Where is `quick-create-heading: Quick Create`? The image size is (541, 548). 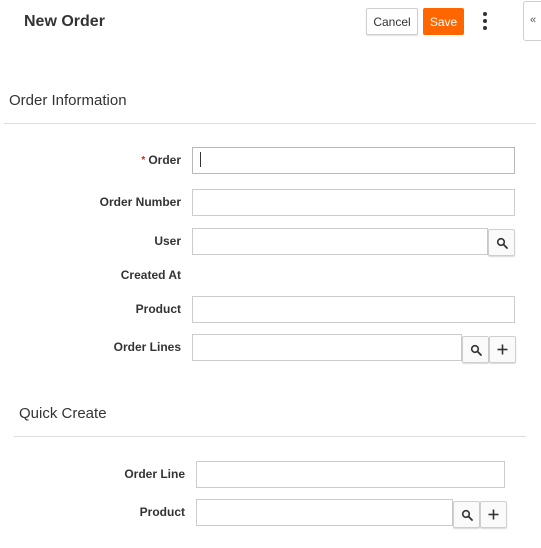 quick-create-heading: Quick Create is located at coordinates (63, 413).